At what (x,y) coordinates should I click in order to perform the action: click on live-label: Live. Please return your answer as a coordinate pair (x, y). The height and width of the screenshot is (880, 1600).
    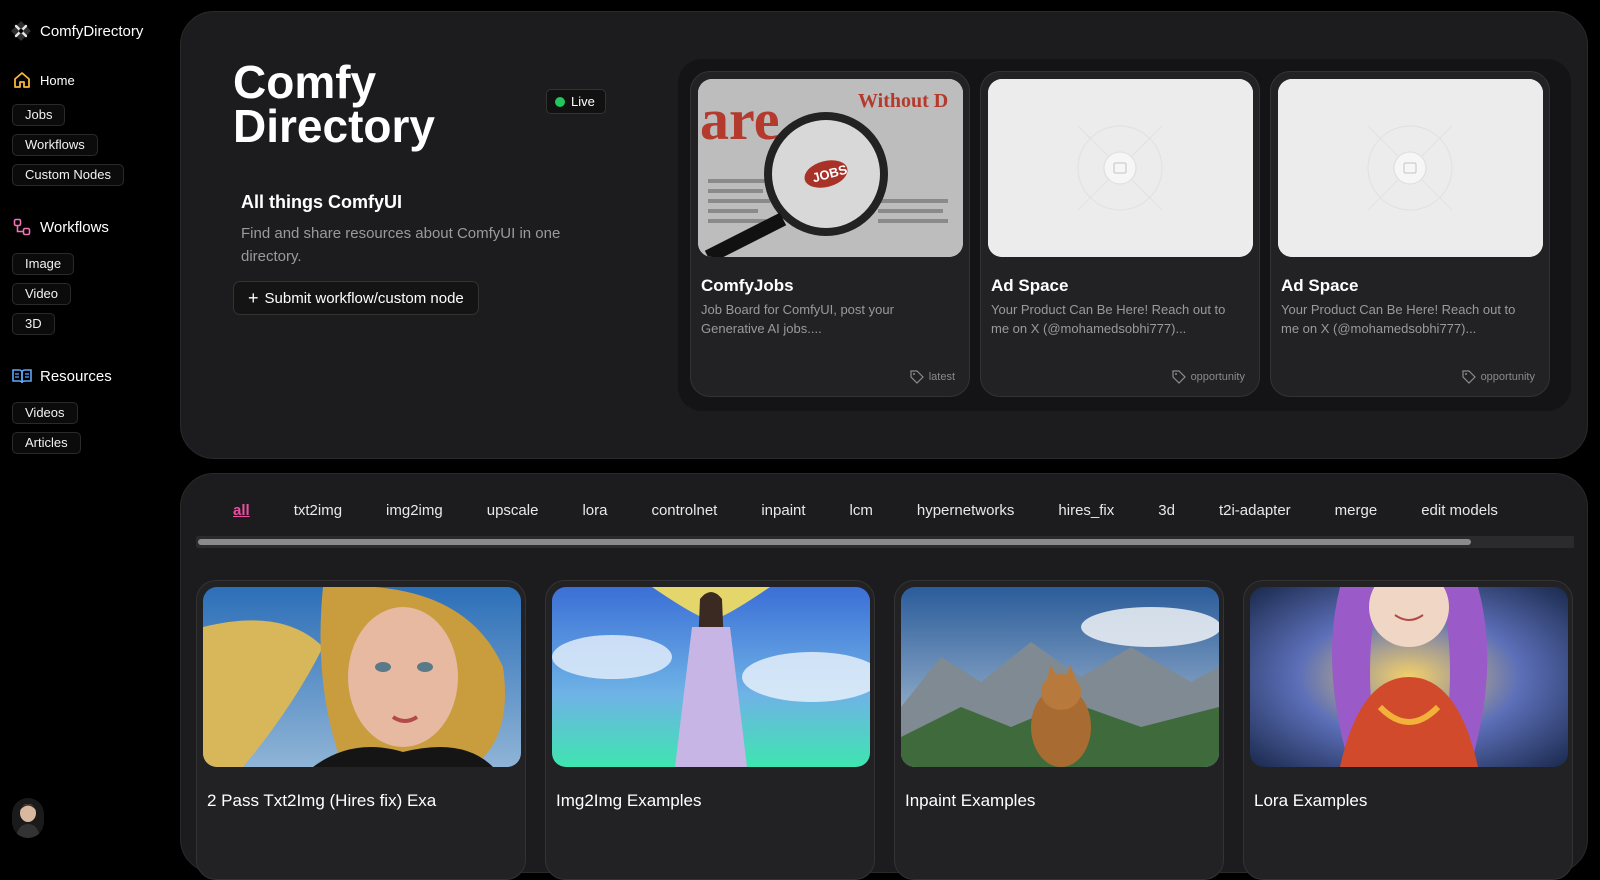
    Looking at the image, I should click on (583, 101).